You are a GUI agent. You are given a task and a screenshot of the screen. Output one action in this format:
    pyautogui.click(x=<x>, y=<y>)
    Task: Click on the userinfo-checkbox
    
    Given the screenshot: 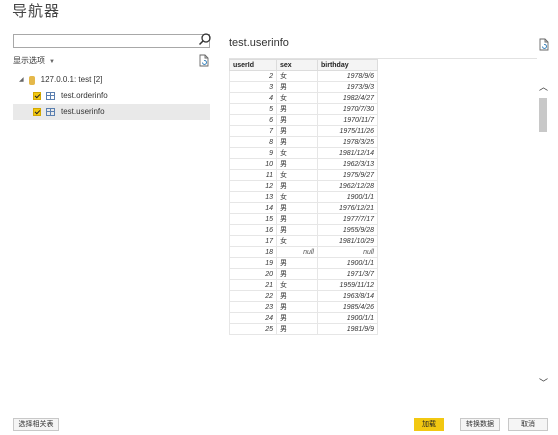 What is the action you would take?
    pyautogui.click(x=37, y=111)
    